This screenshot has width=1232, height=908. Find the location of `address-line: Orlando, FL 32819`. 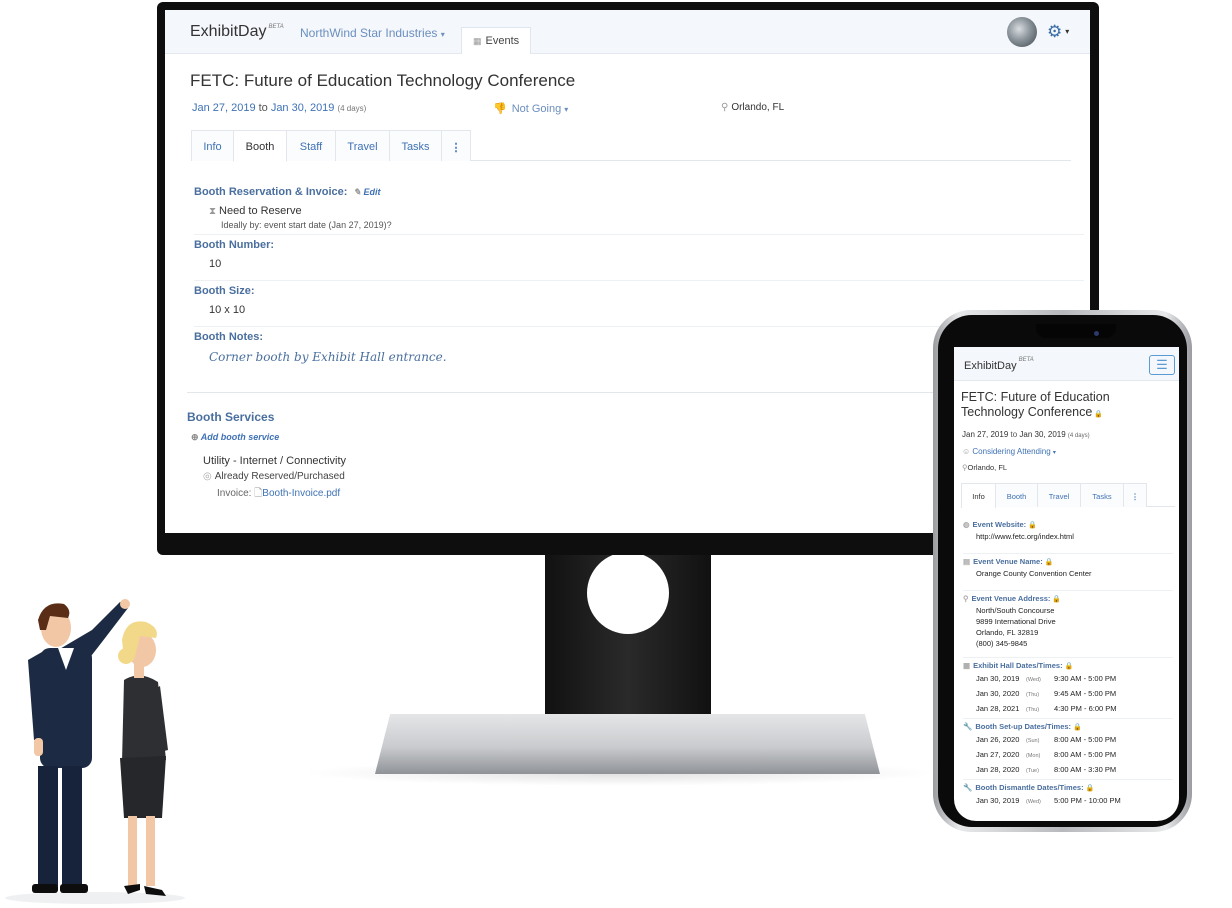

address-line: Orlando, FL 32819 is located at coordinates (1007, 632).